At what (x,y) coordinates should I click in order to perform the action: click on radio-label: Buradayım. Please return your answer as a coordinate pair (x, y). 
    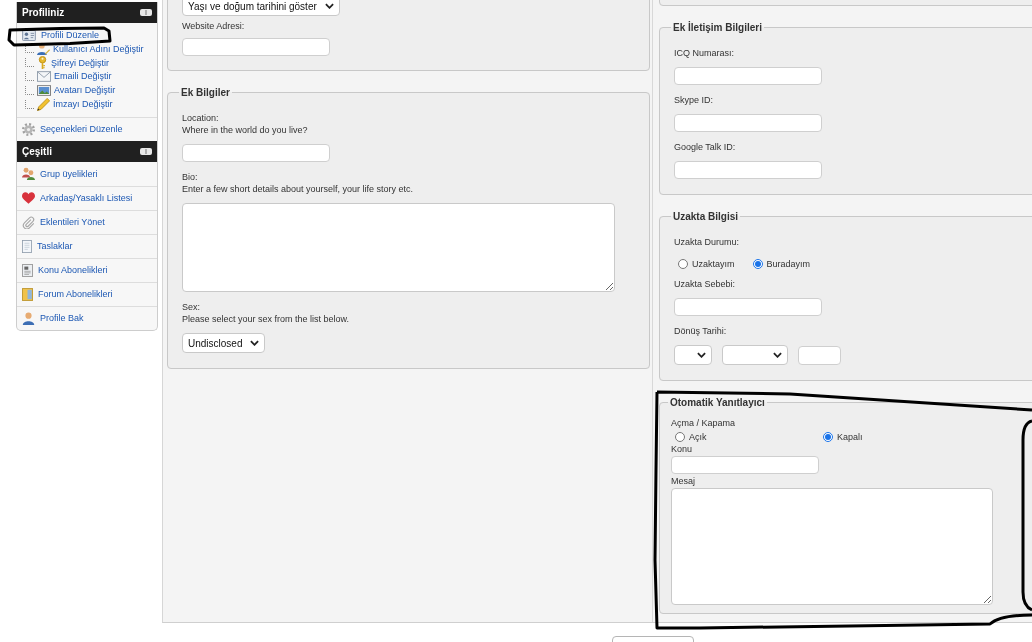
    Looking at the image, I should click on (788, 264).